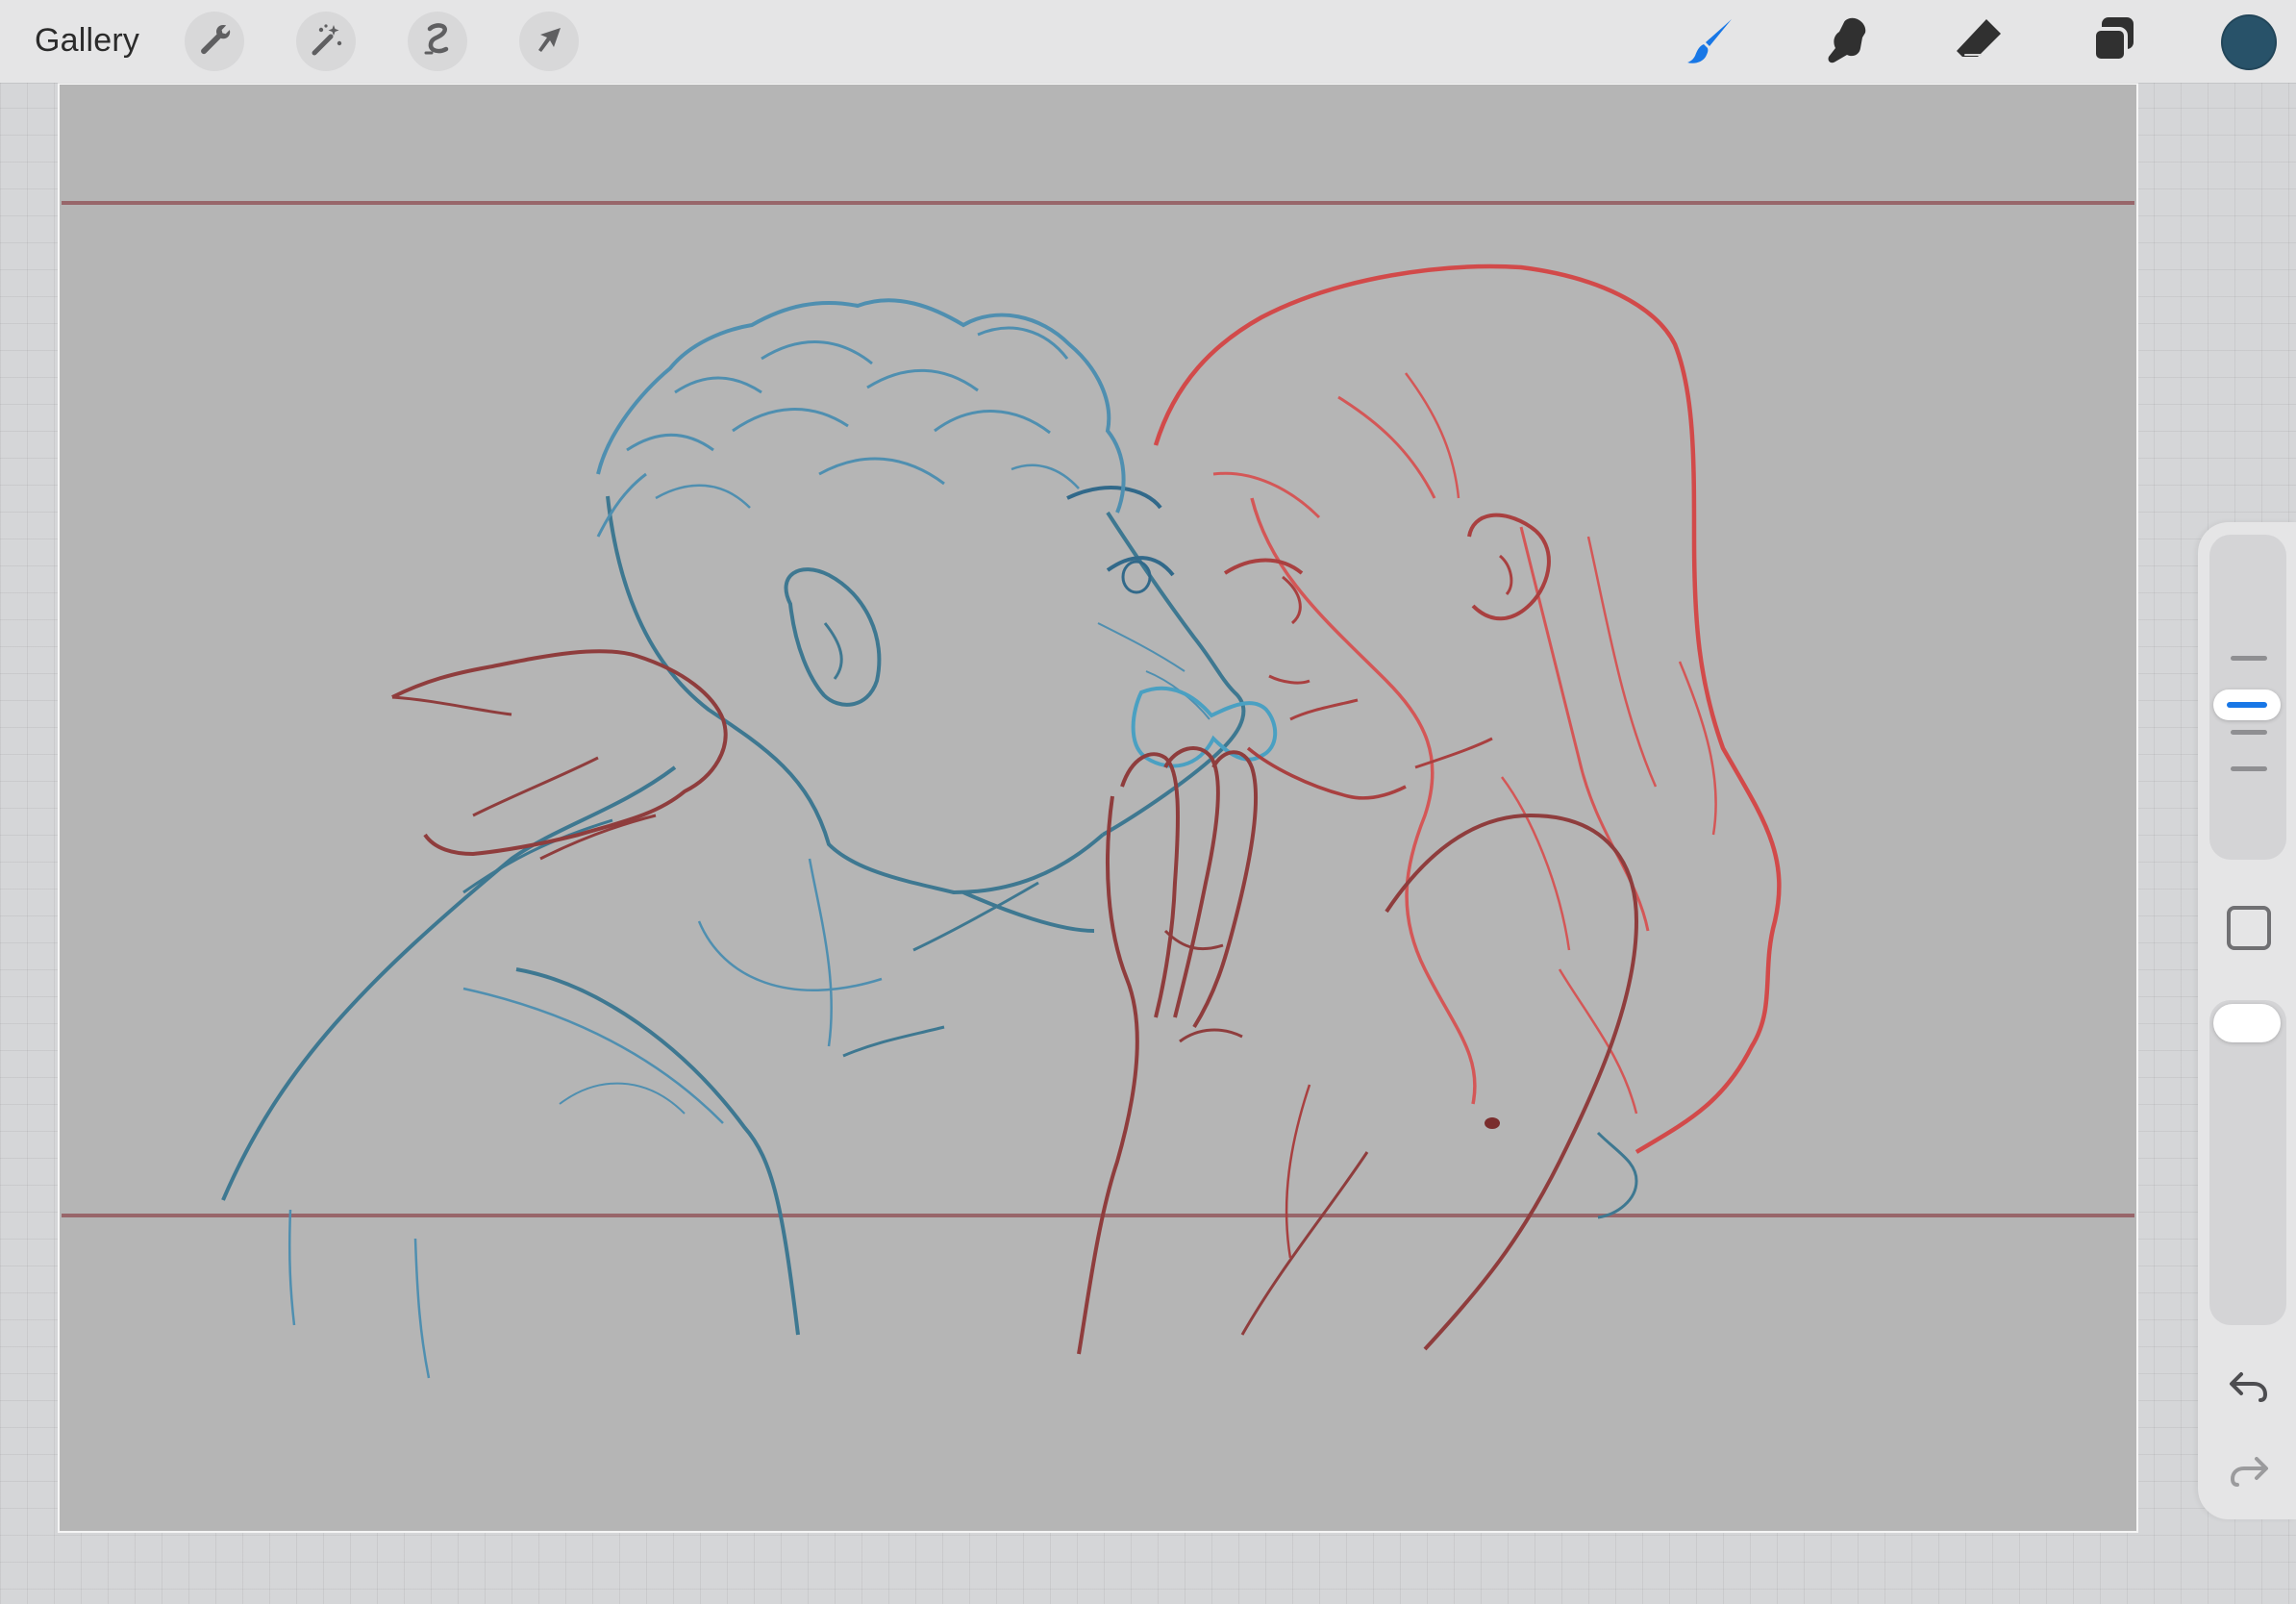 This screenshot has width=2296, height=1604. I want to click on opacity-knob, so click(2247, 1023).